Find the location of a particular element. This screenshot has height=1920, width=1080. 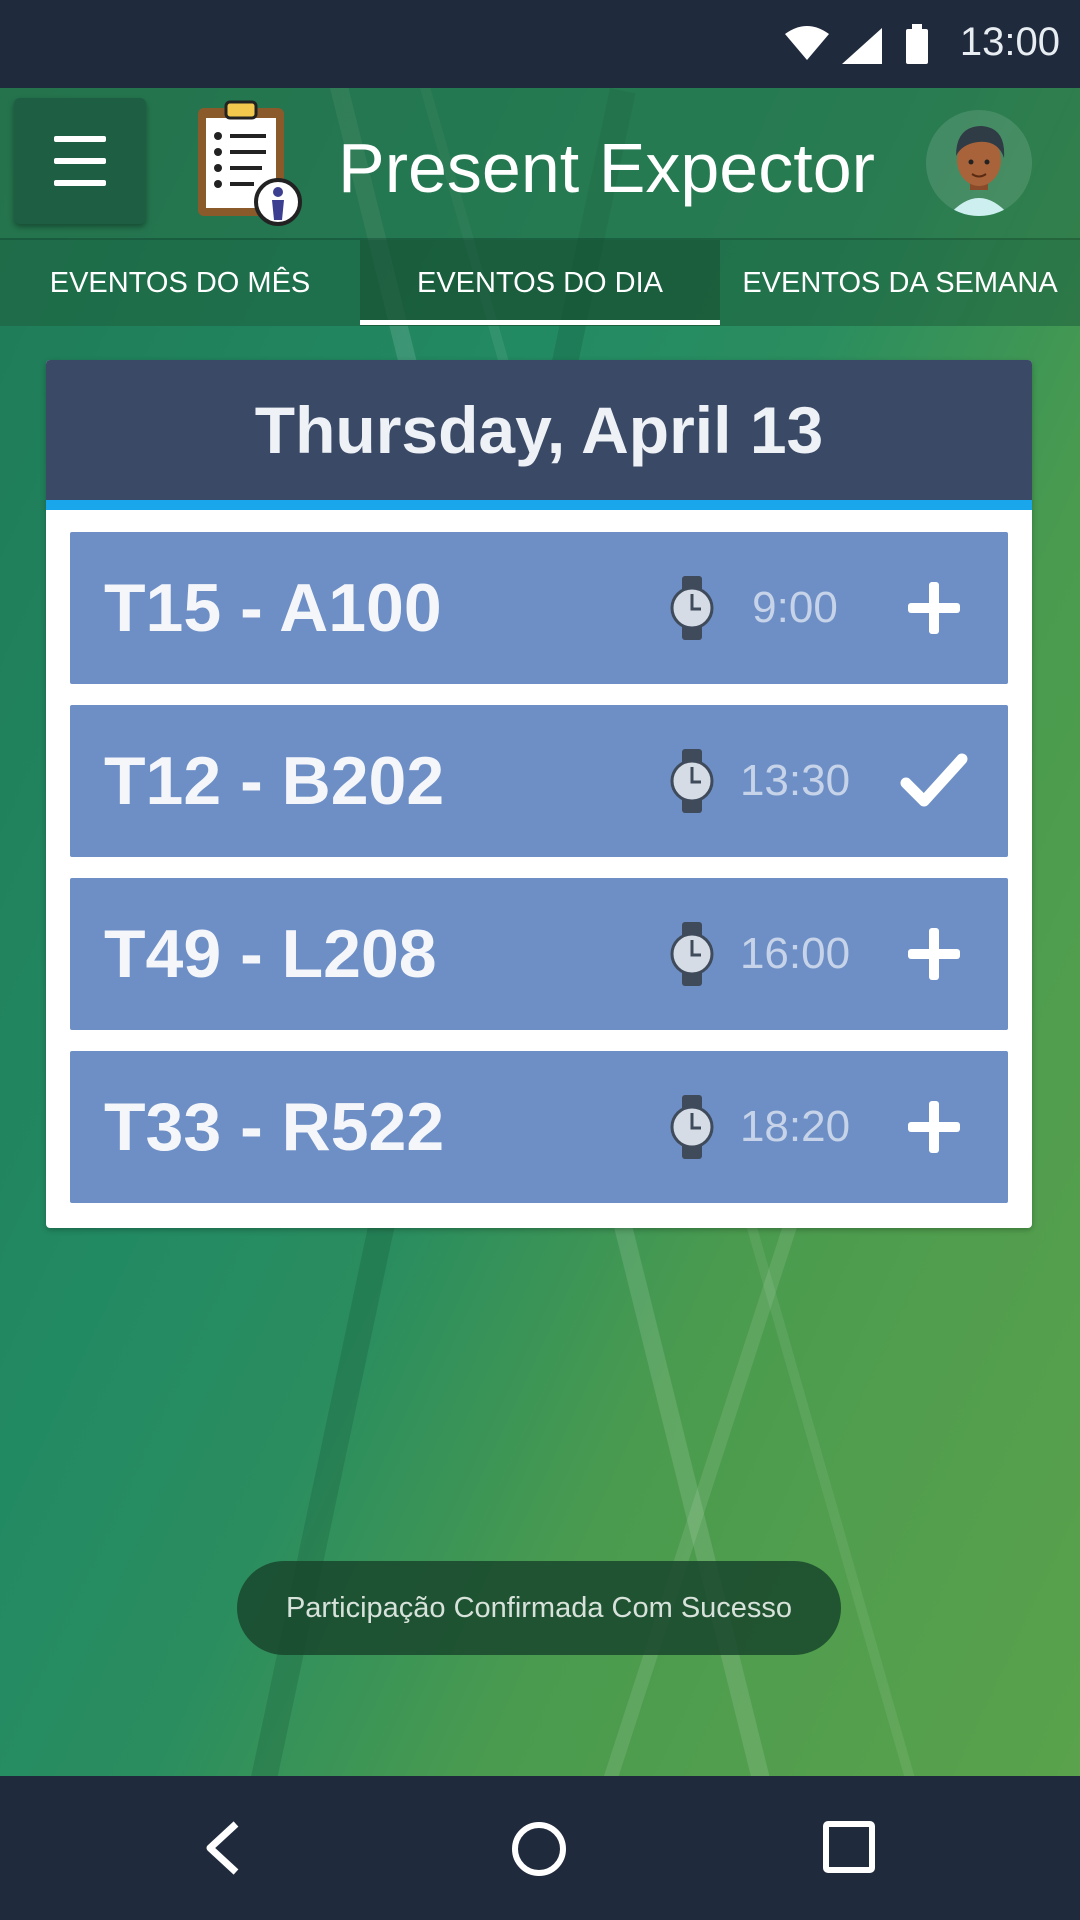

recents-icon is located at coordinates (849, 1847).